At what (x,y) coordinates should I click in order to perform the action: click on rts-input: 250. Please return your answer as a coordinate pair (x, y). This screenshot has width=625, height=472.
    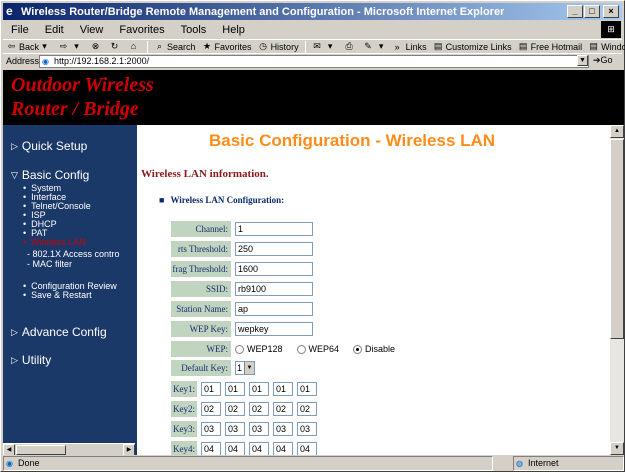
    Looking at the image, I should click on (274, 249).